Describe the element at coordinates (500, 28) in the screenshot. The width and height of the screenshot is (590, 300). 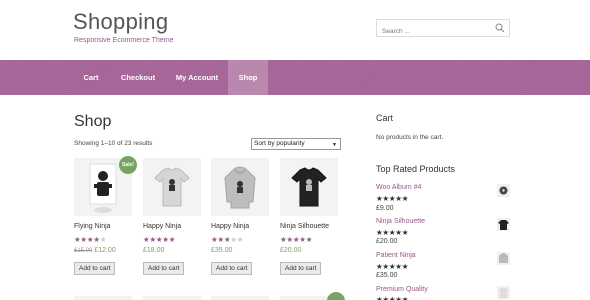
I see `search-icon` at that location.